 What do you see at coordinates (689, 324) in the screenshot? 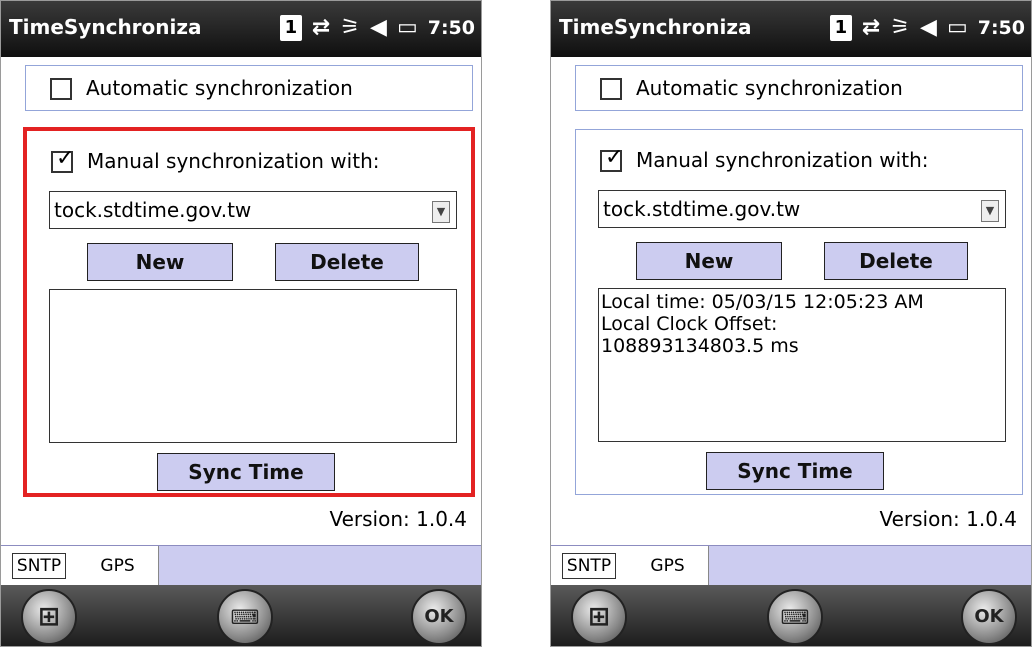
I see `output-line: Local Clock Offset:` at bounding box center [689, 324].